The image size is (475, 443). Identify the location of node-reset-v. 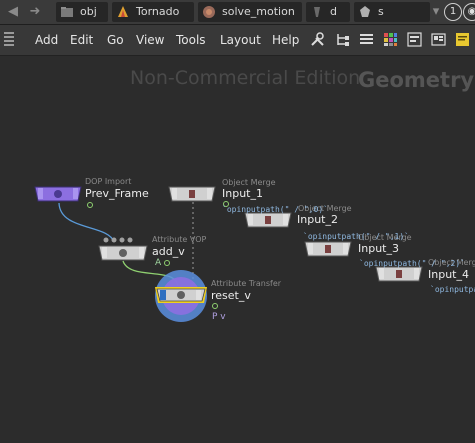
(181, 295).